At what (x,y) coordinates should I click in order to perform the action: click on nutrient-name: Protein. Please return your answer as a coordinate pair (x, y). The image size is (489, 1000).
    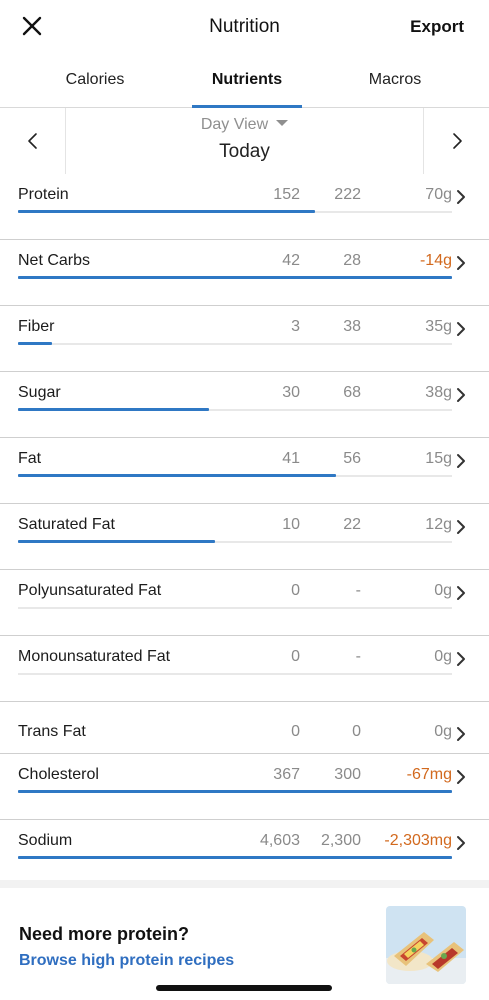
    Looking at the image, I should click on (43, 194).